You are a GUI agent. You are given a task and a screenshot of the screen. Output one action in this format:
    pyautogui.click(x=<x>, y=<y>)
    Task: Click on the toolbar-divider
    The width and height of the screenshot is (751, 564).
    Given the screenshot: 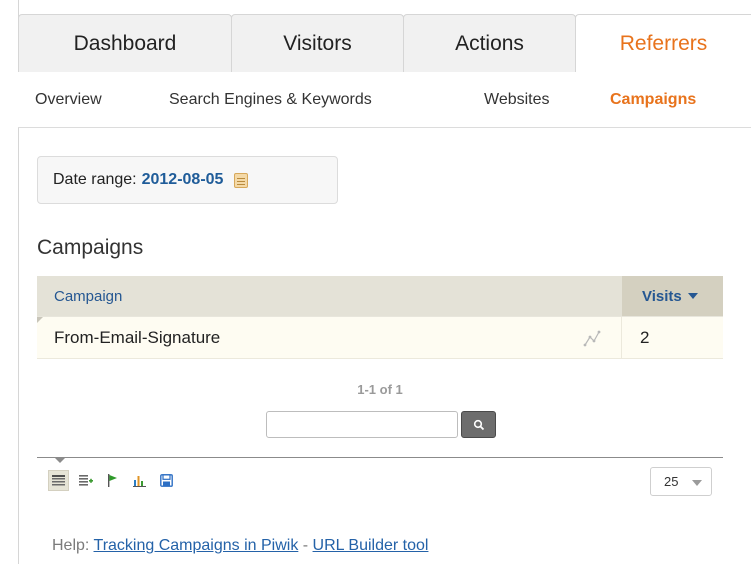 What is the action you would take?
    pyautogui.click(x=380, y=457)
    